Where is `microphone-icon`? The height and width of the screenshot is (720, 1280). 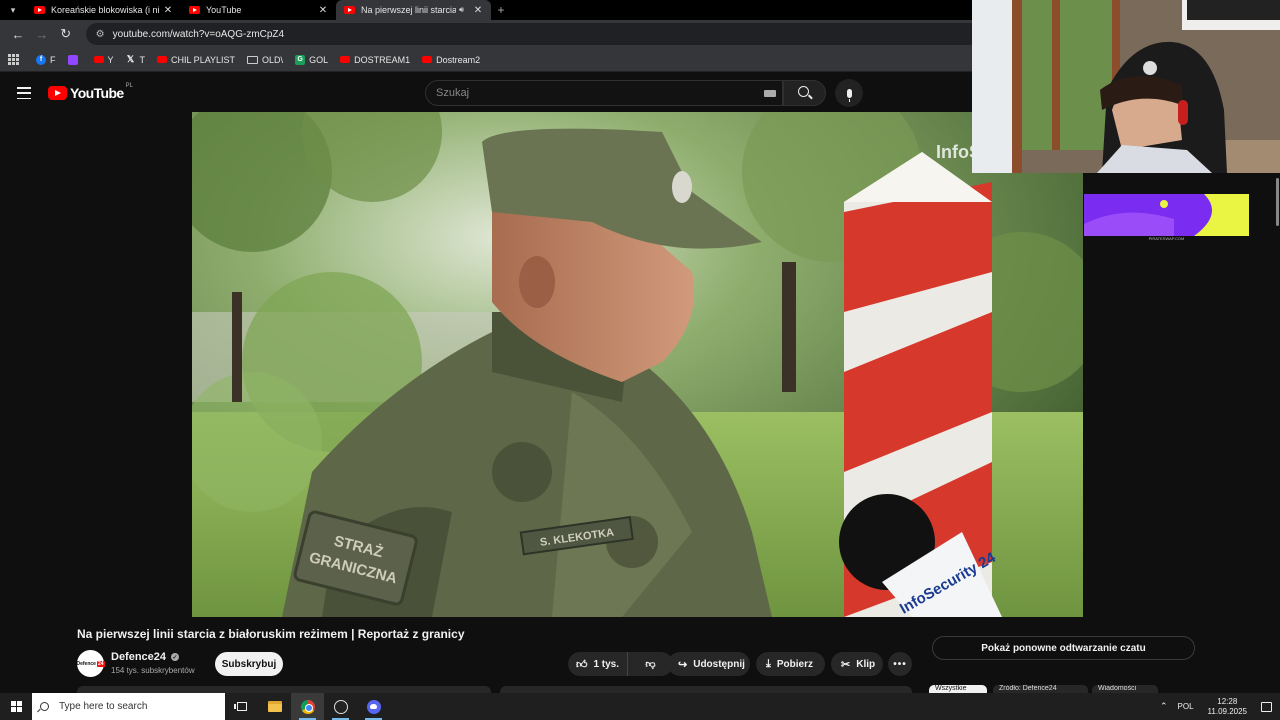
microphone-icon is located at coordinates (849, 95).